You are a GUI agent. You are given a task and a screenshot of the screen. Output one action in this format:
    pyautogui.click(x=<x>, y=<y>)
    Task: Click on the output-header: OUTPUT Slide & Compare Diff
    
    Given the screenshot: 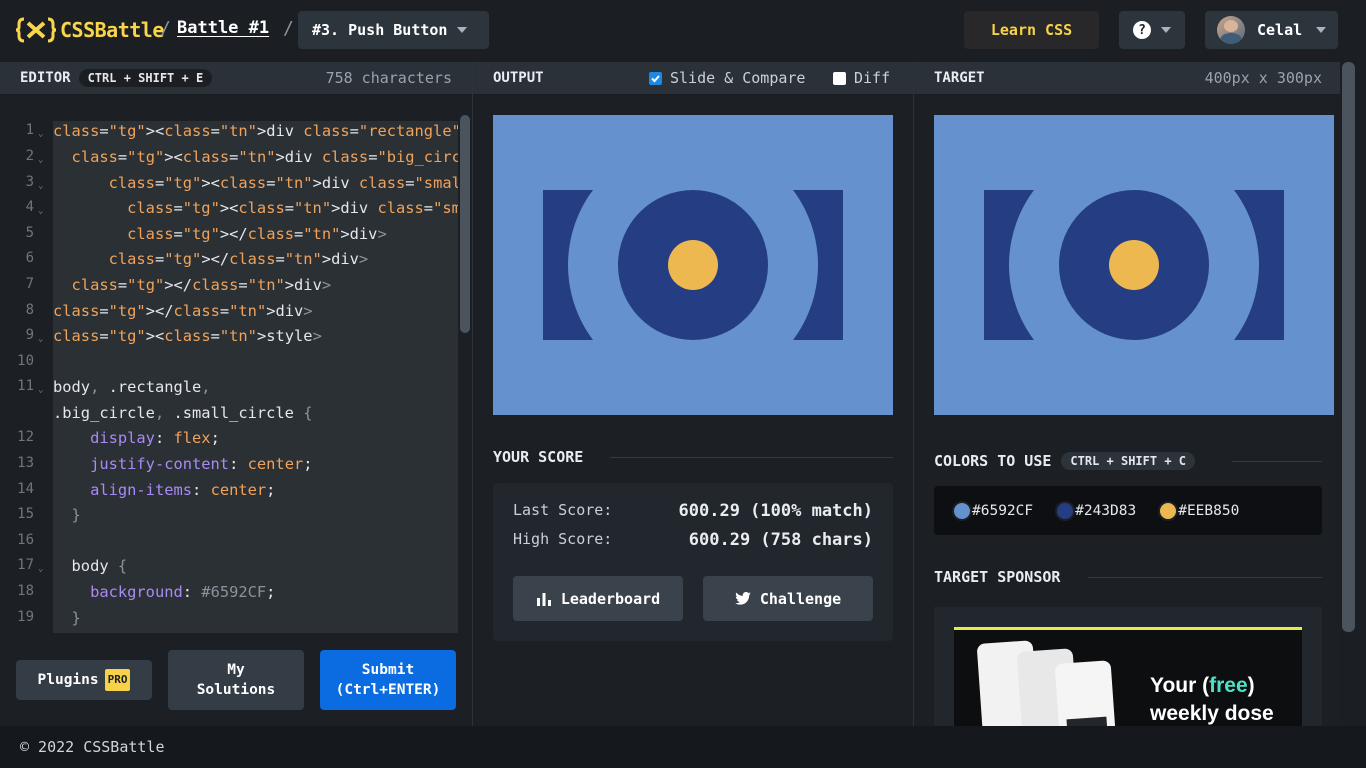 What is the action you would take?
    pyautogui.click(x=693, y=78)
    